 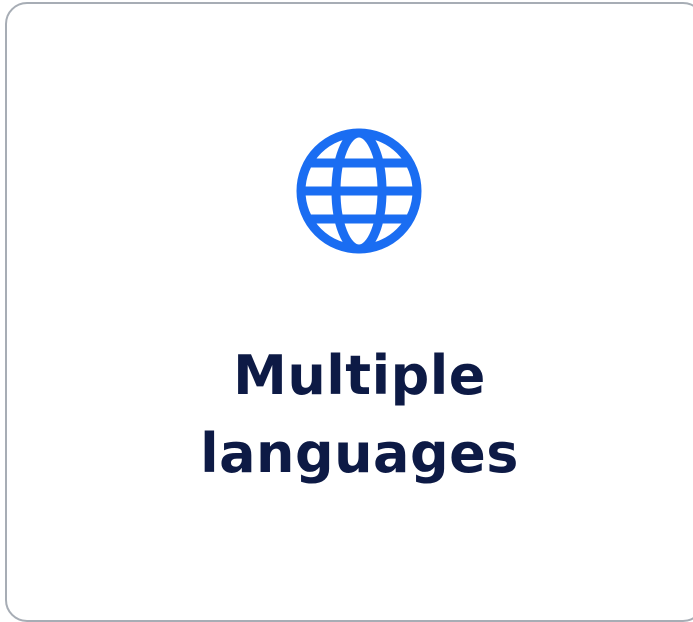 What do you see at coordinates (359, 375) in the screenshot?
I see `feature-title-line-1: Multiple` at bounding box center [359, 375].